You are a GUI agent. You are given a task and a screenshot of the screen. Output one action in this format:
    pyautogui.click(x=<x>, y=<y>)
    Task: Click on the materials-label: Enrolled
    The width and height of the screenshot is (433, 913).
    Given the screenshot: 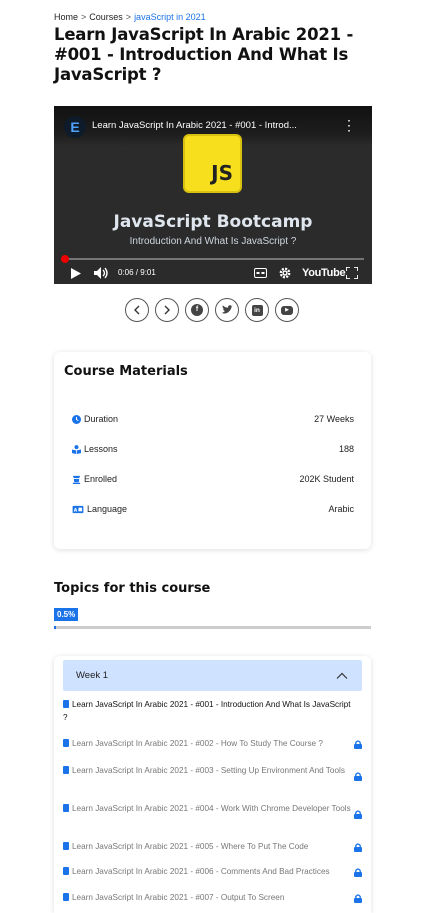 What is the action you would take?
    pyautogui.click(x=101, y=479)
    